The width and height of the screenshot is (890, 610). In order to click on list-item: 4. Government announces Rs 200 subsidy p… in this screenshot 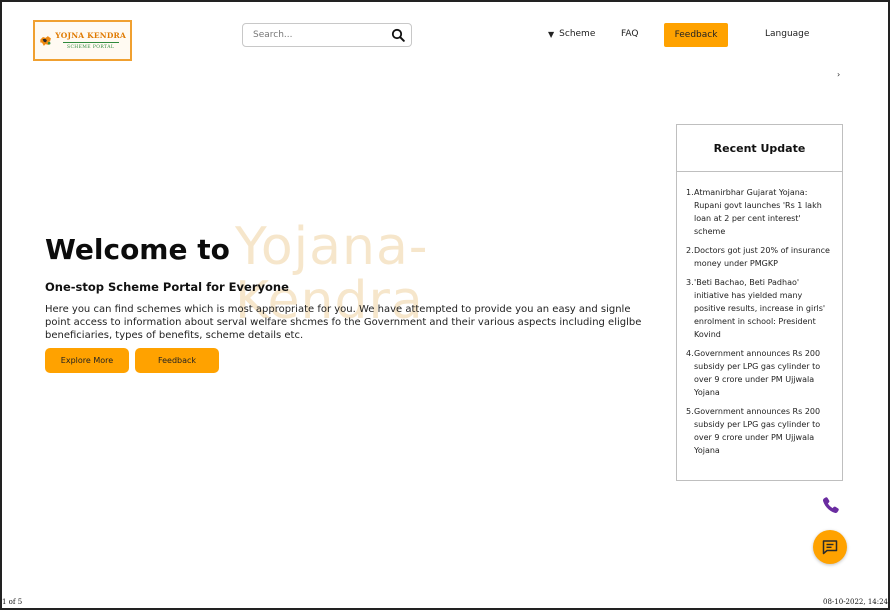, I will do `click(759, 373)`.